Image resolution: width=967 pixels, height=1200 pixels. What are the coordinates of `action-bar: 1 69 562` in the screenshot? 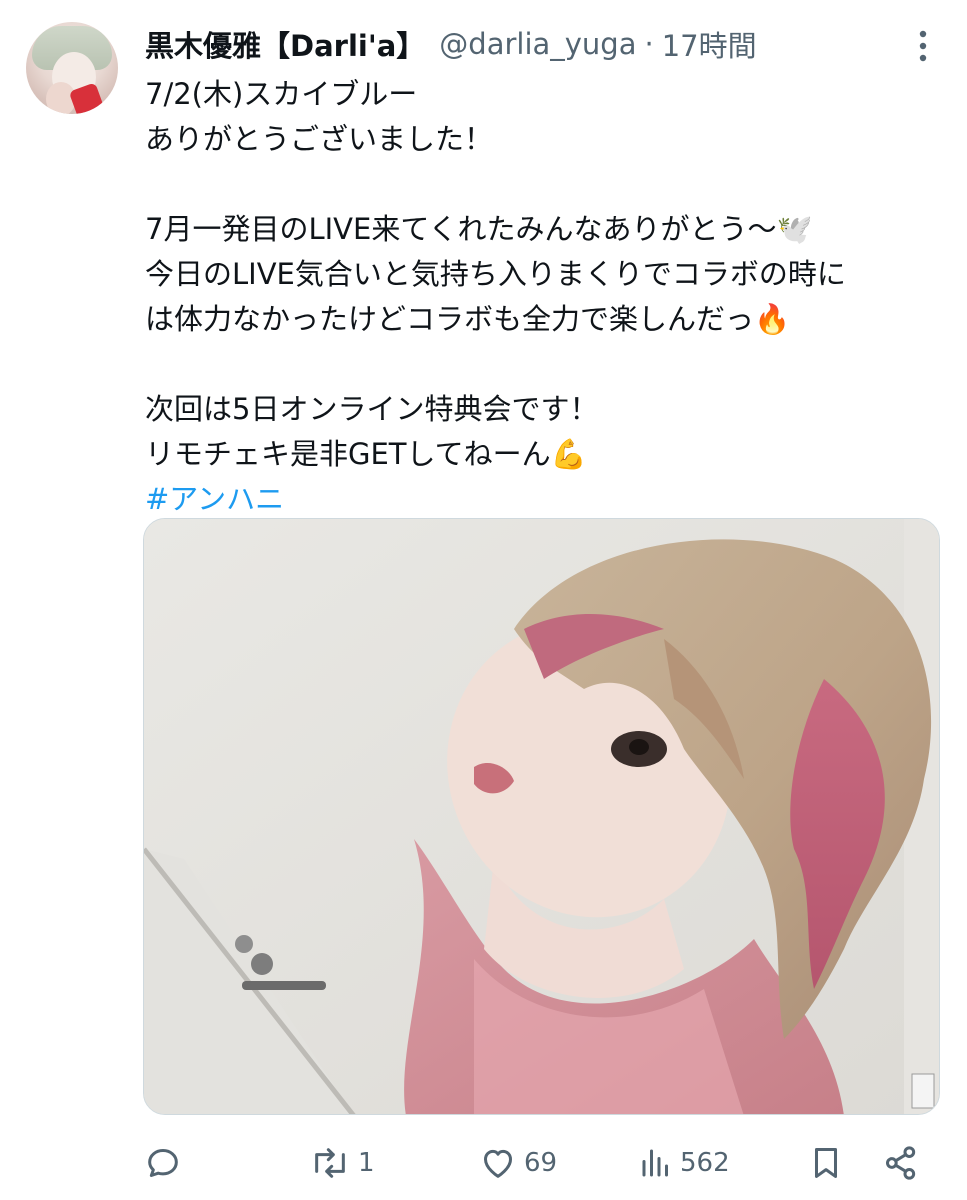 It's located at (543, 1163).